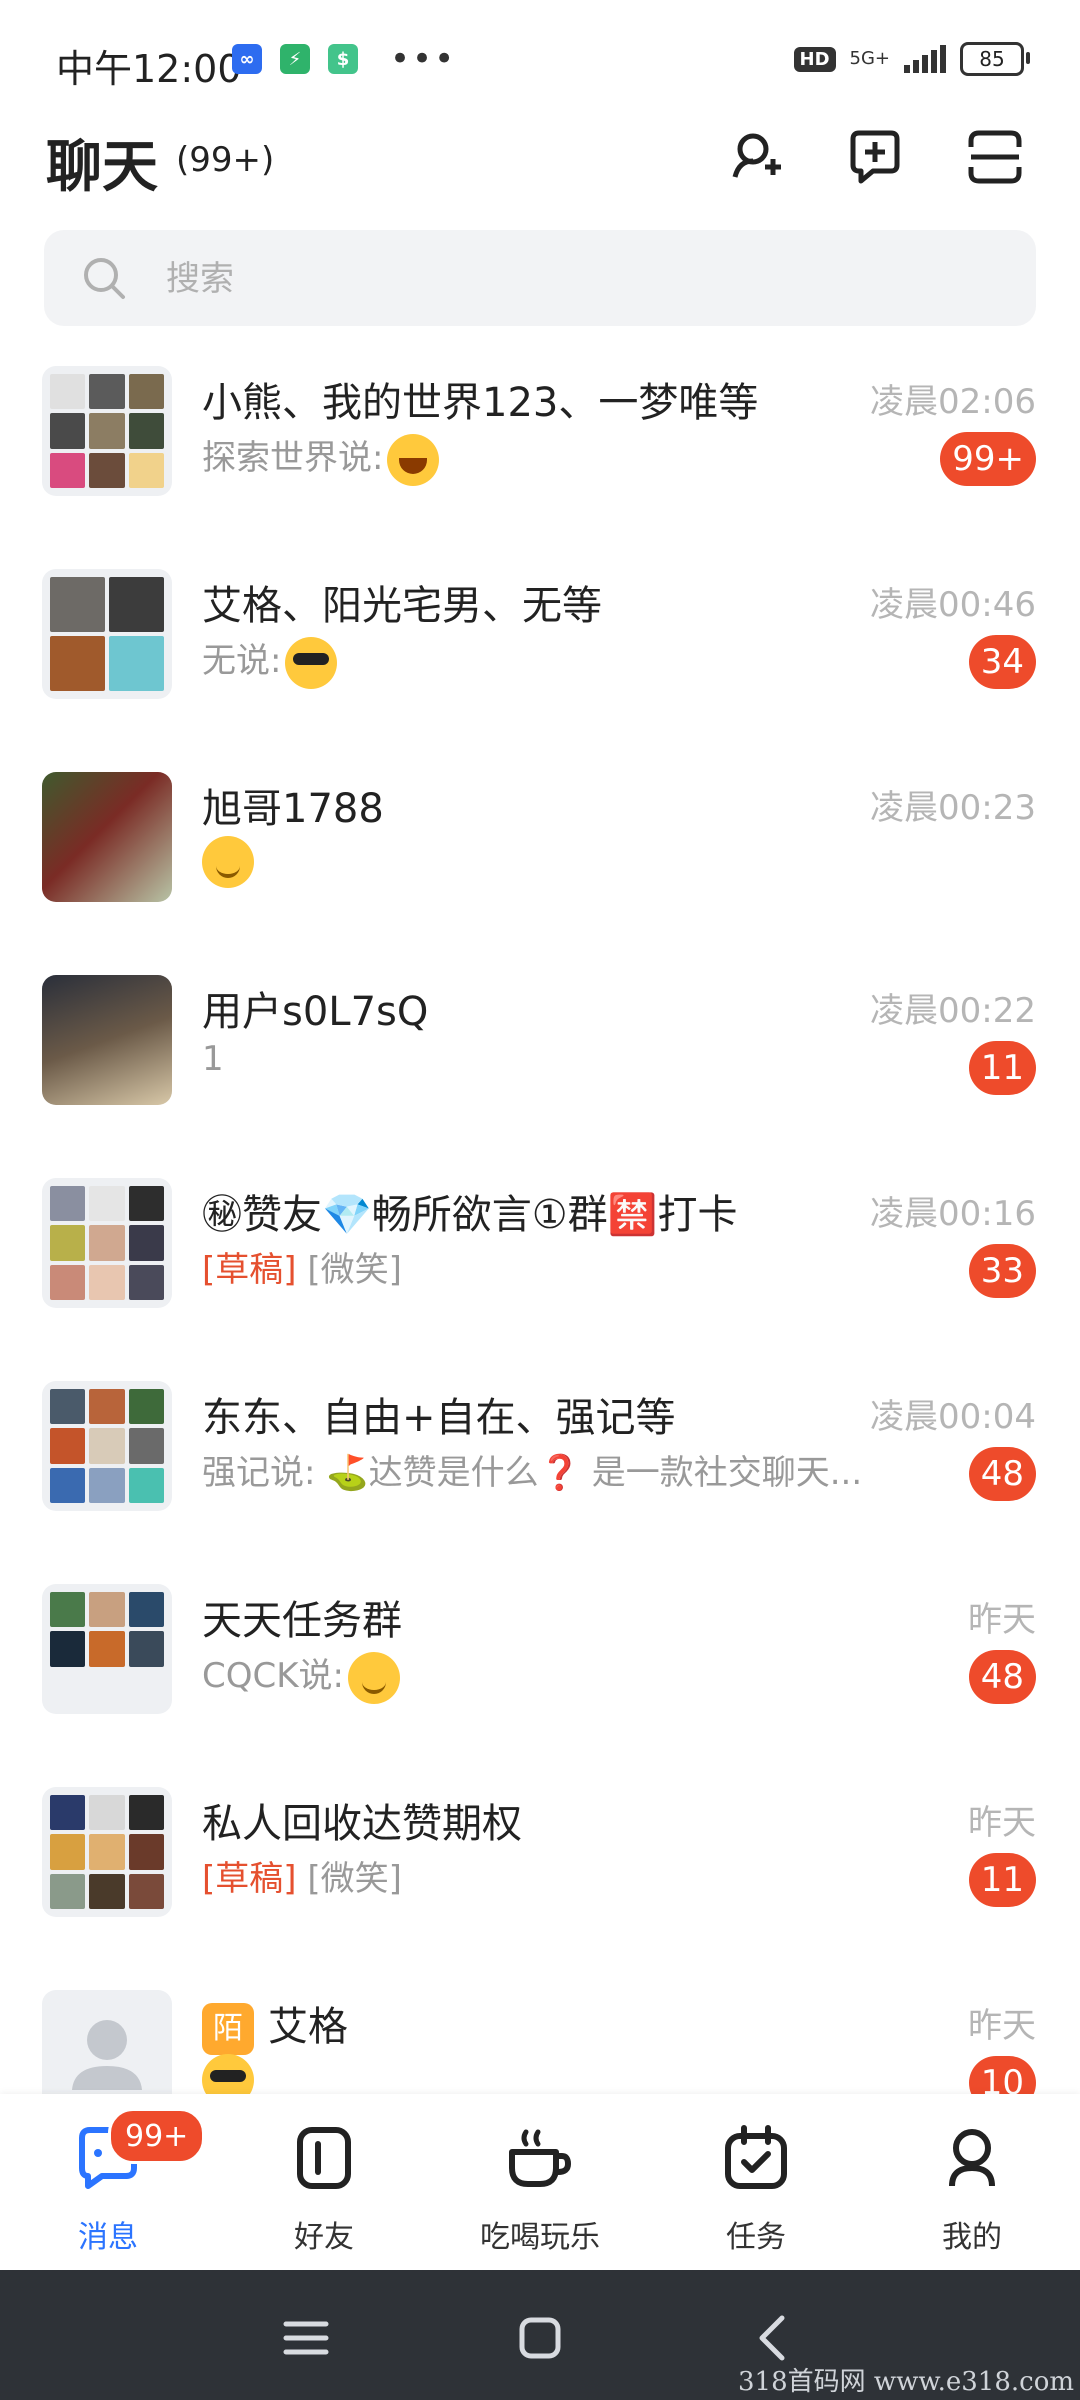  I want to click on system-nav-bar: 318首码网 www.e318.com, so click(540, 2335).